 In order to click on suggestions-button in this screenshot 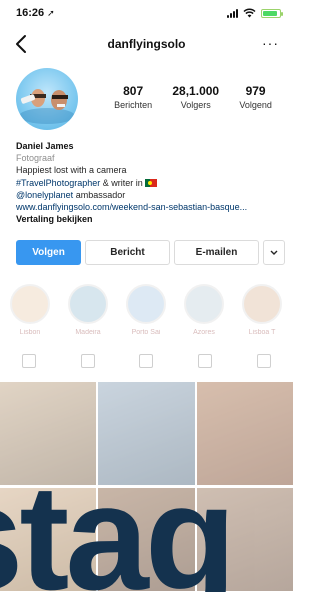, I will do `click(274, 252)`.